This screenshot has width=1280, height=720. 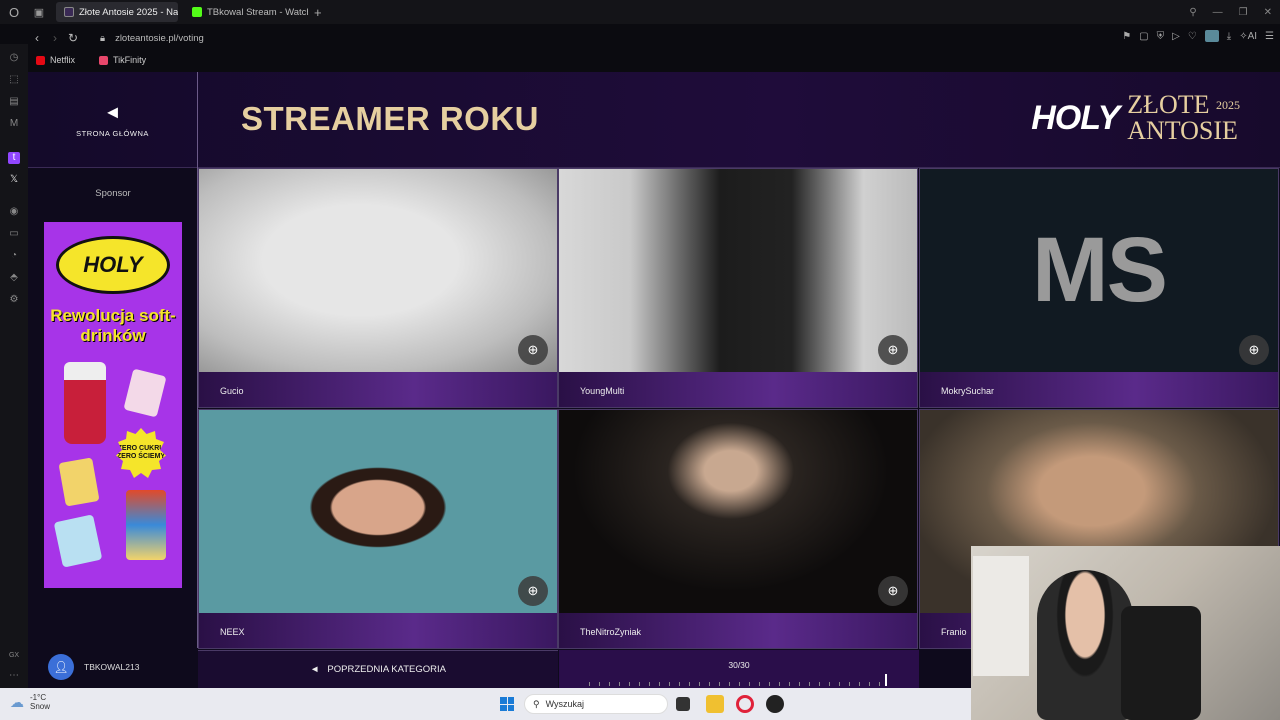 I want to click on user-profile: 👤︎ TBKOWAL213, so click(x=93, y=667).